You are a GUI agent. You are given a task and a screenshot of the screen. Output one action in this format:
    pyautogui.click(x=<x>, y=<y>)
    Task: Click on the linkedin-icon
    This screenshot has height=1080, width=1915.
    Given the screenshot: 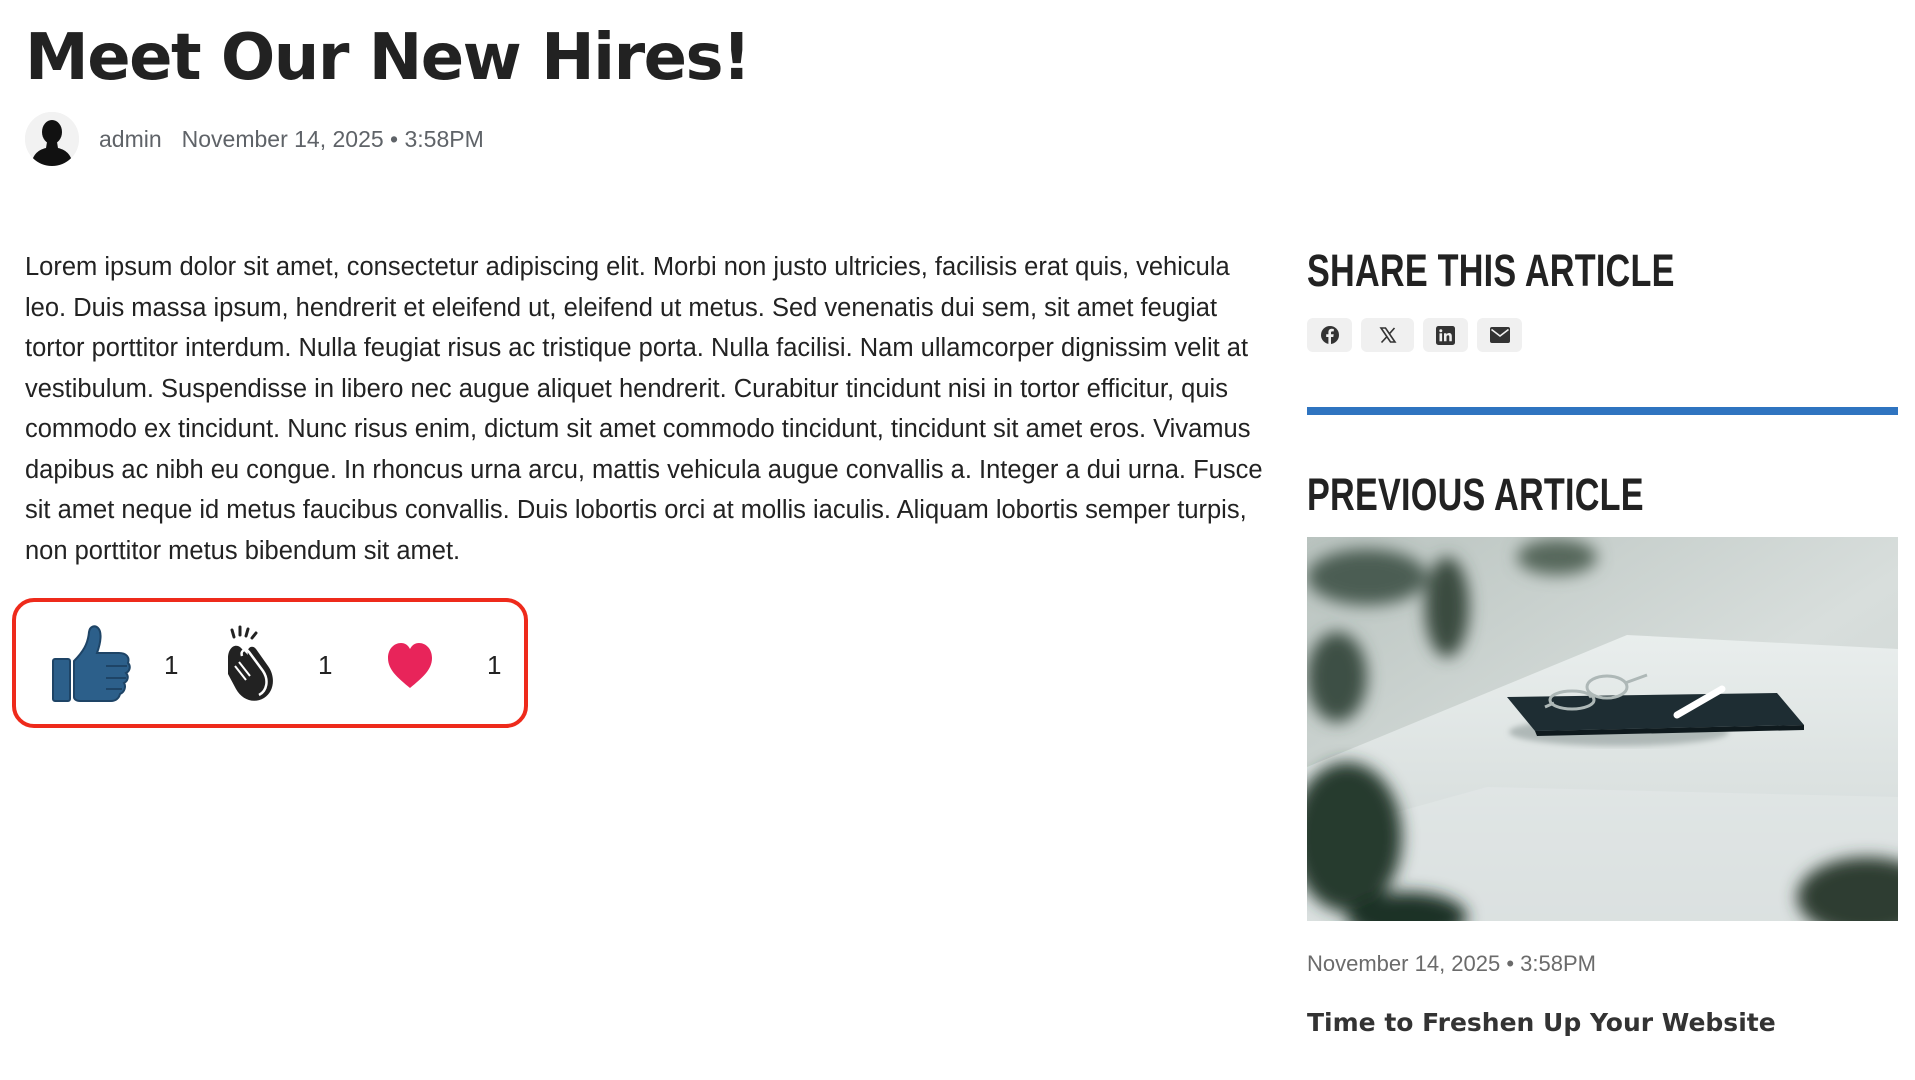 What is the action you would take?
    pyautogui.click(x=1445, y=335)
    